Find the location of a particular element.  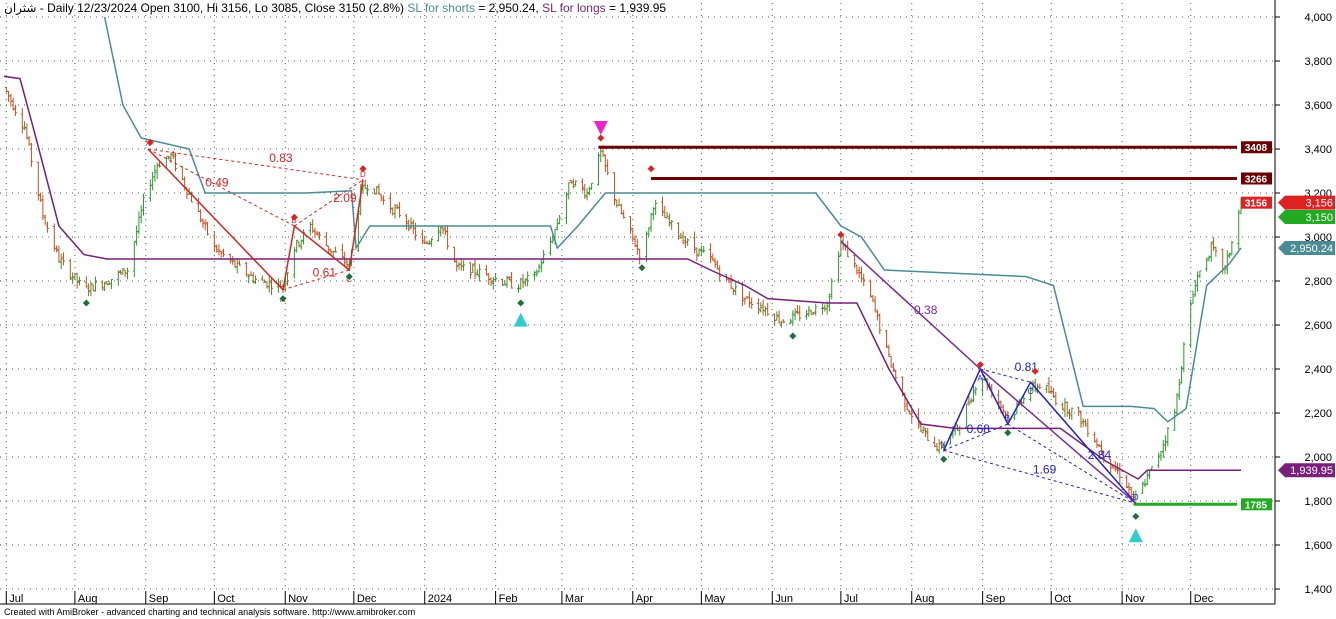

y-tick-label: 2,000 is located at coordinates (1318, 458).